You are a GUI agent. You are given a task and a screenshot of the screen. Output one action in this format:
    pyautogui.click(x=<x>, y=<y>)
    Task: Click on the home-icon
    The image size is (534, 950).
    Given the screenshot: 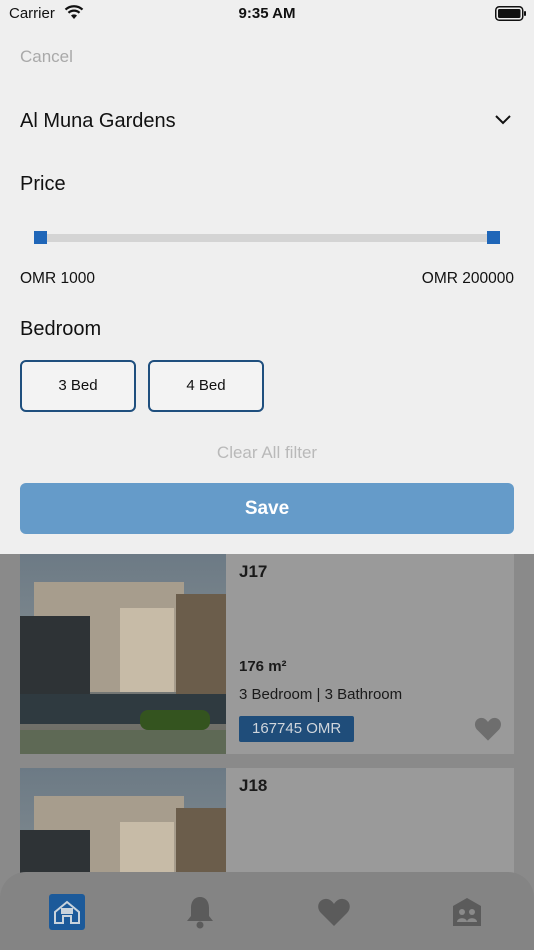 What is the action you would take?
    pyautogui.click(x=67, y=912)
    